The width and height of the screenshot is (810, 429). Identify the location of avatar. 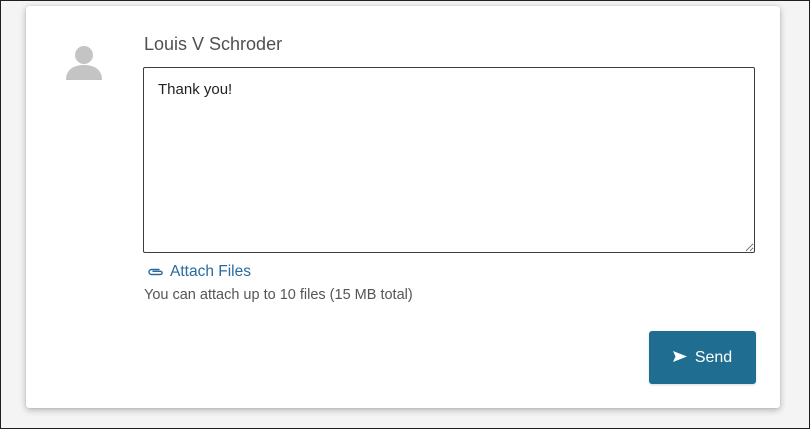
(84, 62).